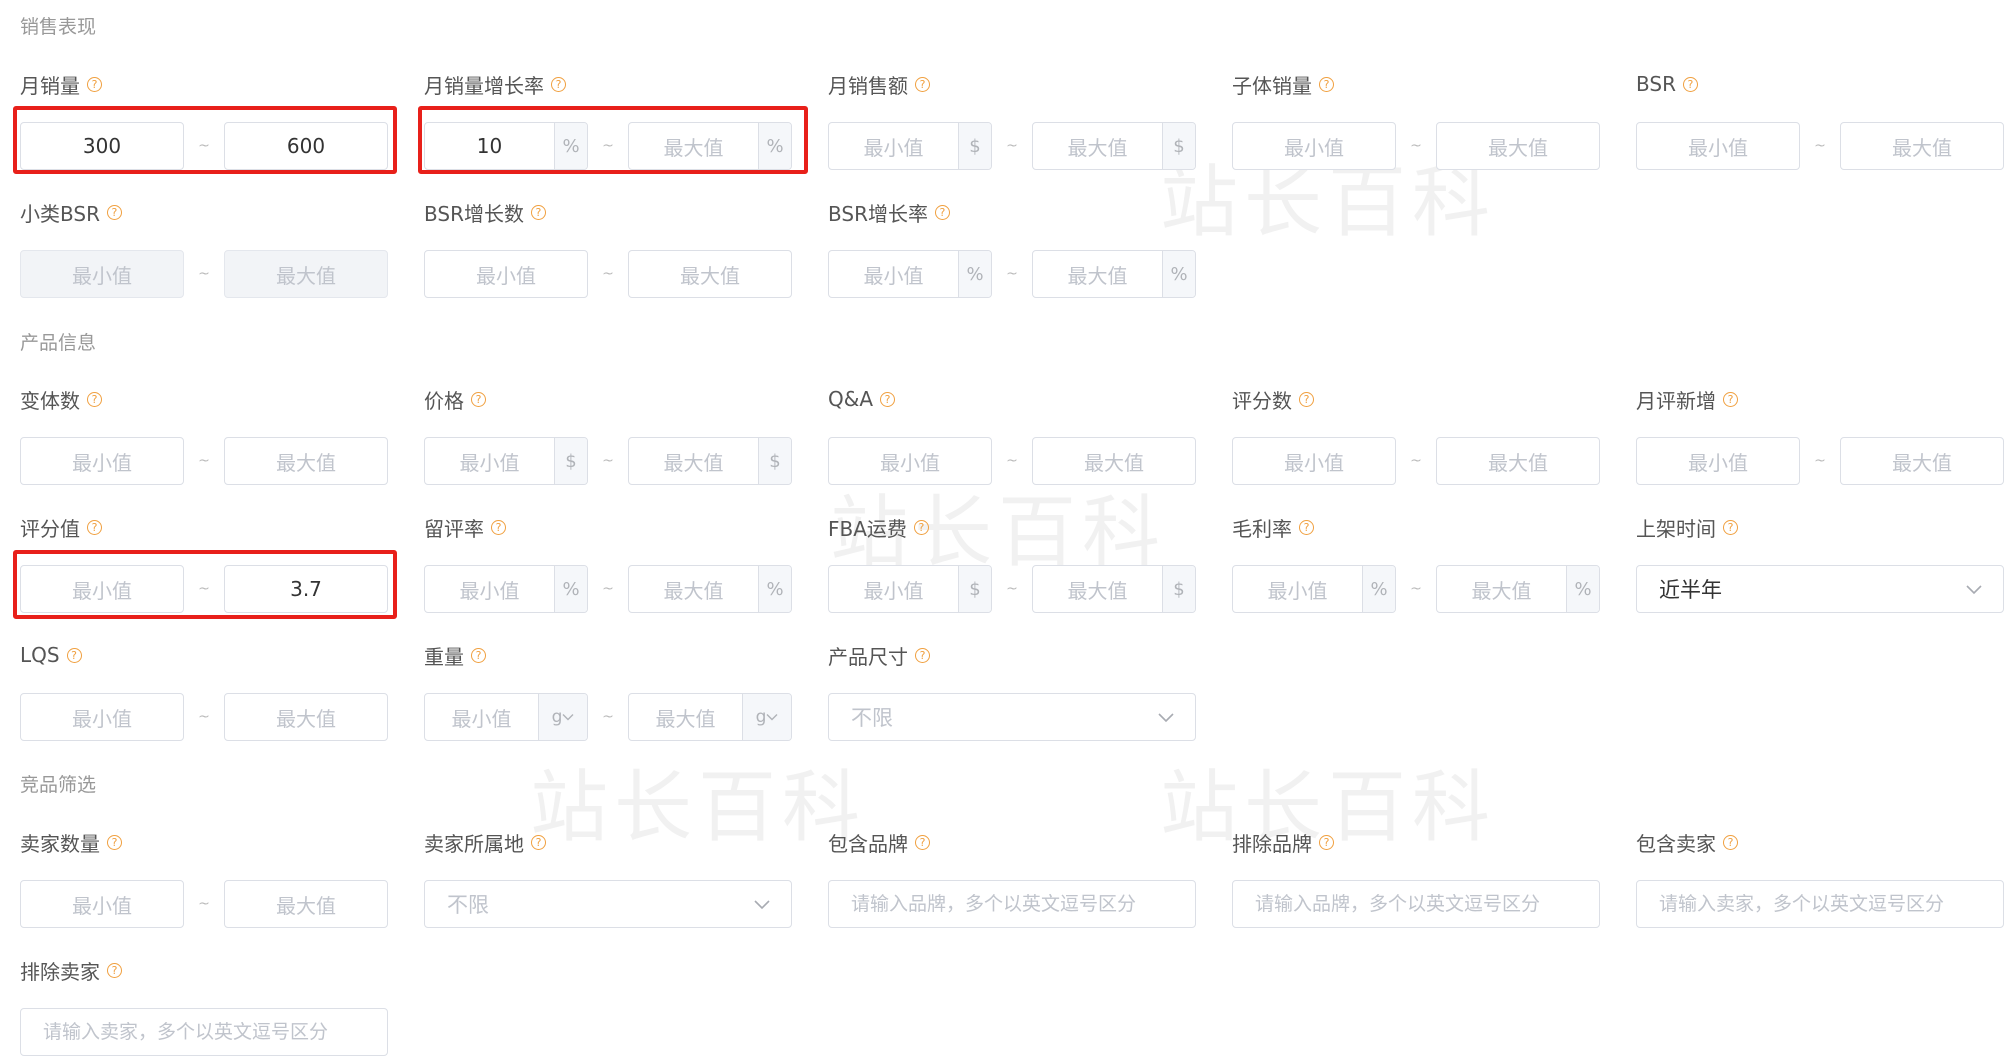 Image resolution: width=2014 pixels, height=1057 pixels. What do you see at coordinates (609, 120) in the screenshot?
I see `field-monthly-sales-growth: 月销量增长率? 10% ~ 最大值%` at bounding box center [609, 120].